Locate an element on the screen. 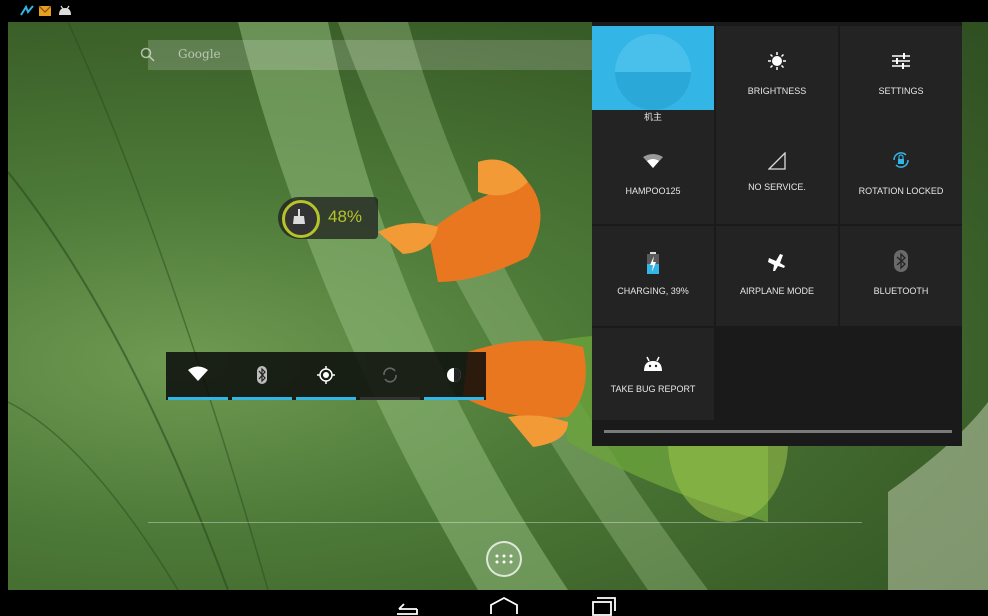 The height and width of the screenshot is (616, 988). back-icon is located at coordinates (406, 606).